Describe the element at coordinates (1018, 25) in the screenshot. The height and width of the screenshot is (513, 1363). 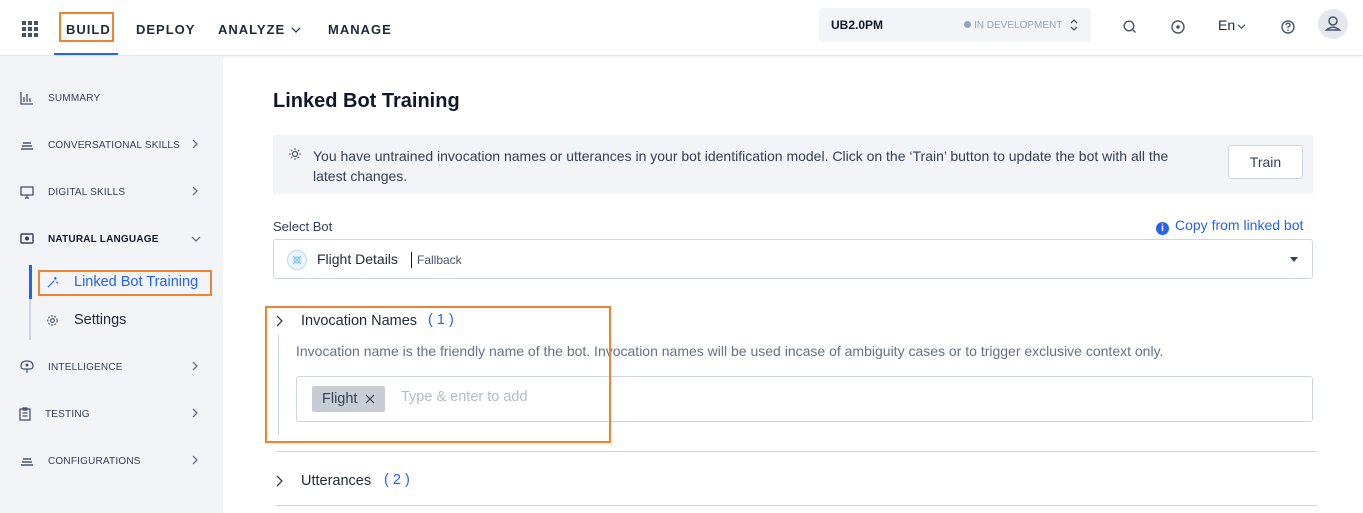
I see `bot-status-text: IN DEVELOPMENT` at that location.